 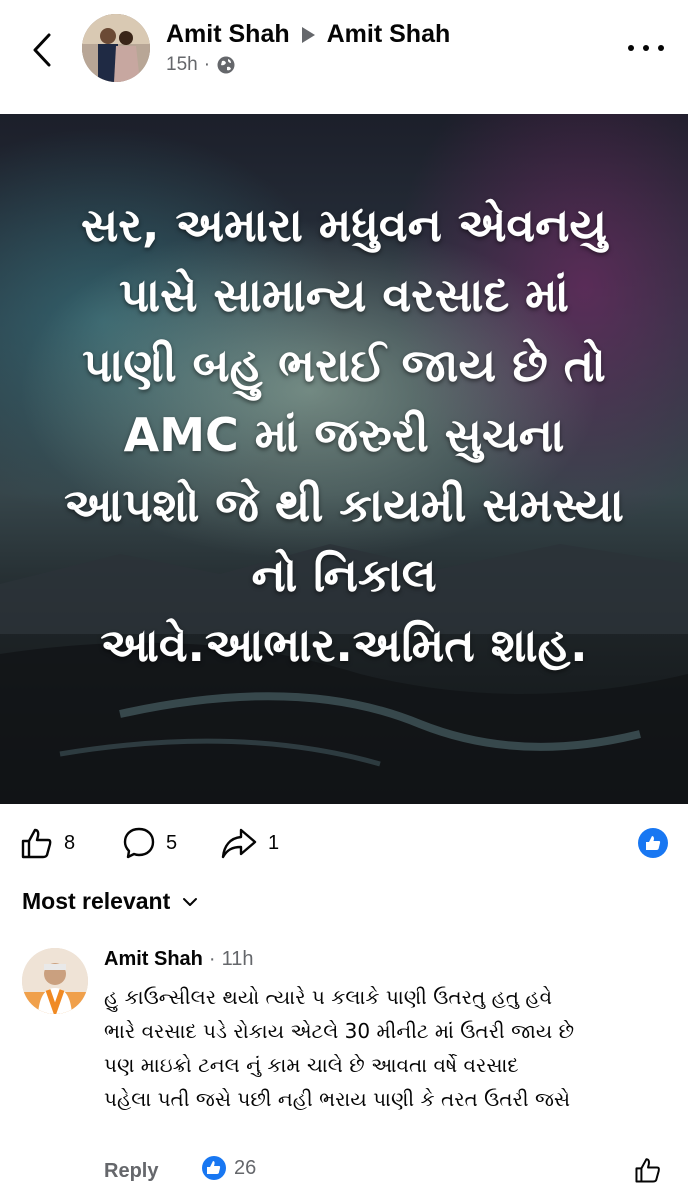 I want to click on post-author-line: Amit Shah Amit Shah, so click(x=308, y=34).